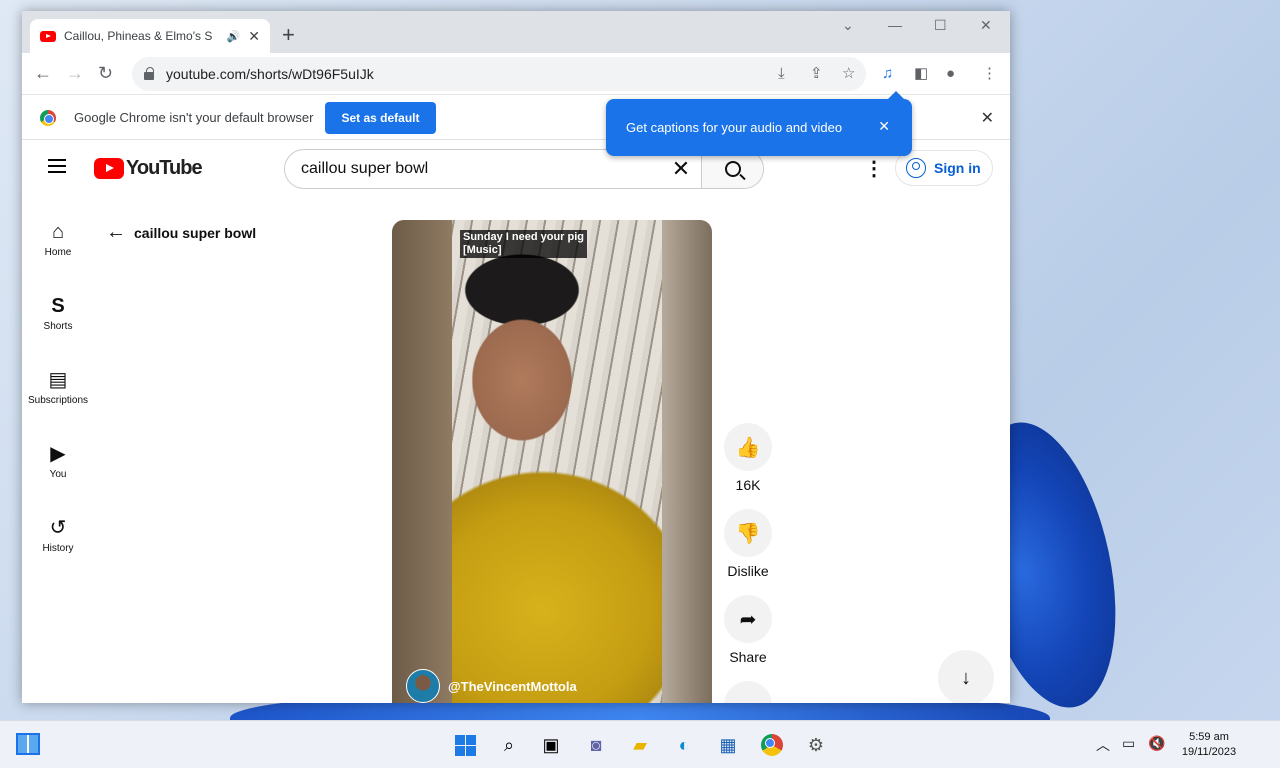 The image size is (1280, 768). I want to click on home-icon: ⌂, so click(58, 232).